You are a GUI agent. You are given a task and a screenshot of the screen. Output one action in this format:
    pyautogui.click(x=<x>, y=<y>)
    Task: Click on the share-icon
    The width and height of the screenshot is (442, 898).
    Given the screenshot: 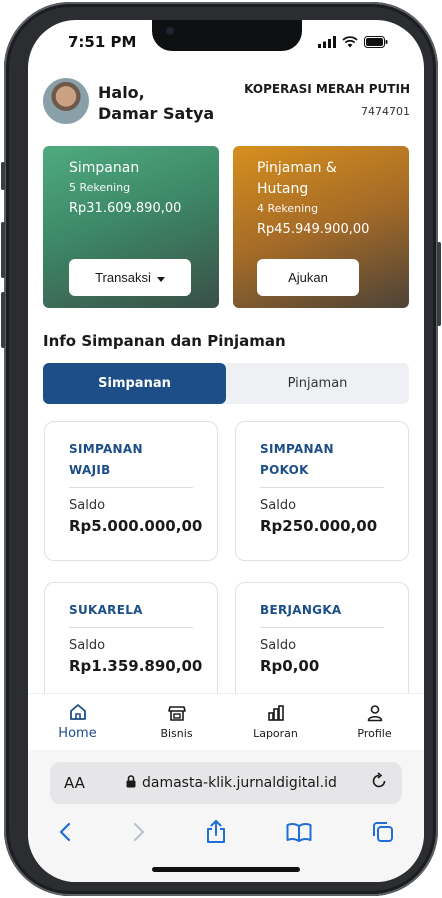 What is the action you would take?
    pyautogui.click(x=216, y=834)
    